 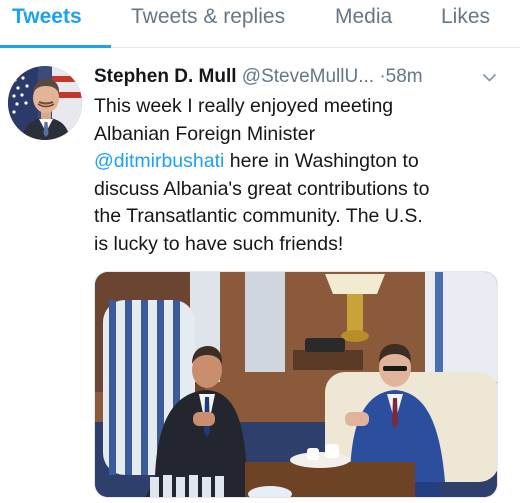 I want to click on tweet-text-segment: here in Washington to, so click(x=324, y=161).